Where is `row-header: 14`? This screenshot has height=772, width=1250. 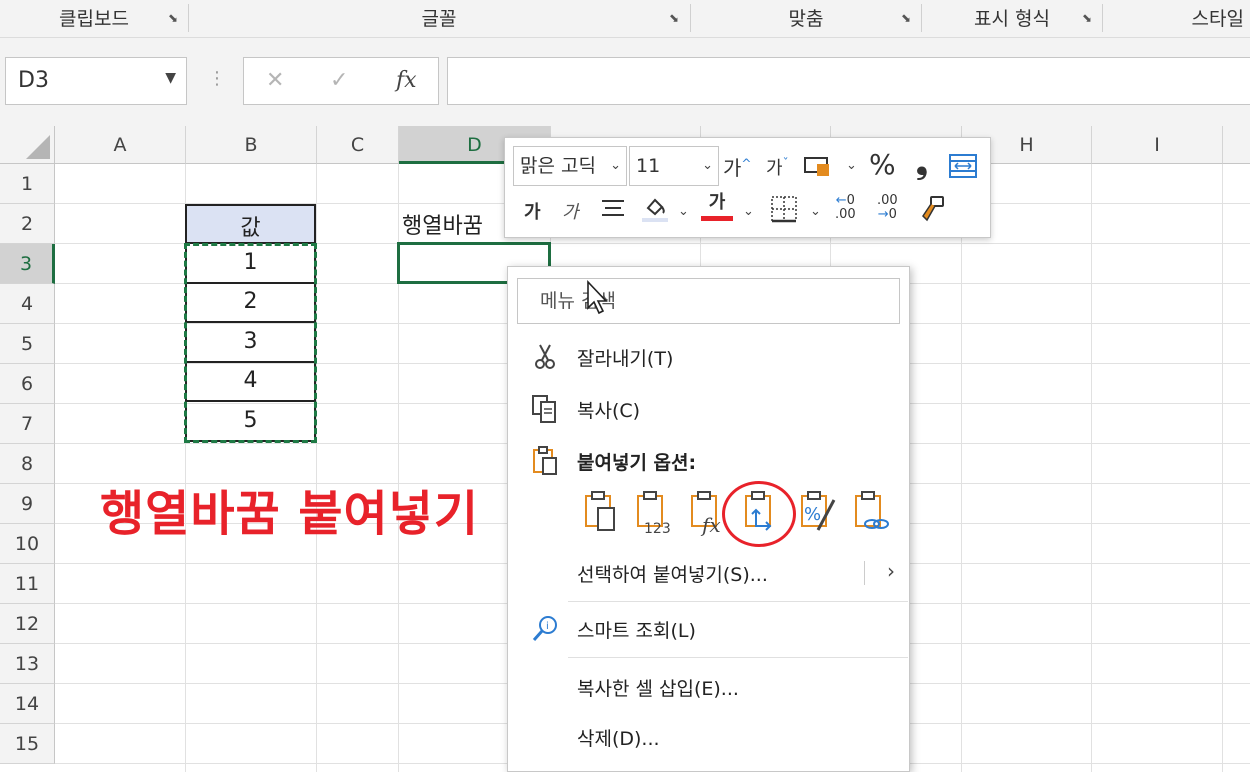
row-header: 14 is located at coordinates (27, 704).